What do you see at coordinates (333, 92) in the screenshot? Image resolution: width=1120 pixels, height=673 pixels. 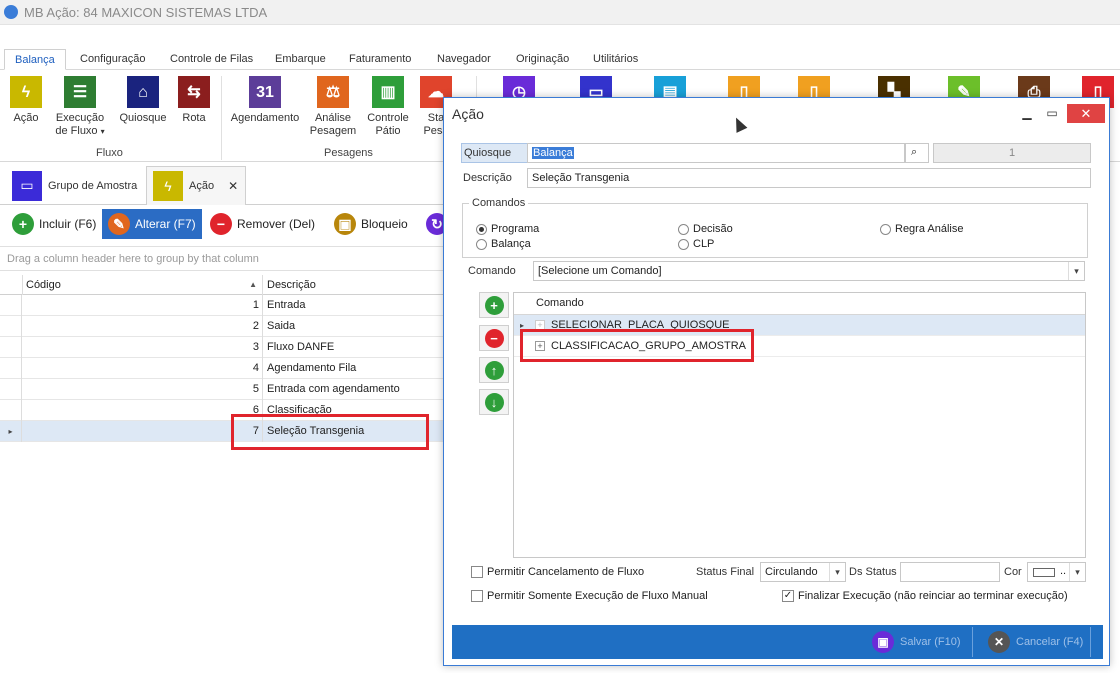 I see `gavel-icon: ⚖` at bounding box center [333, 92].